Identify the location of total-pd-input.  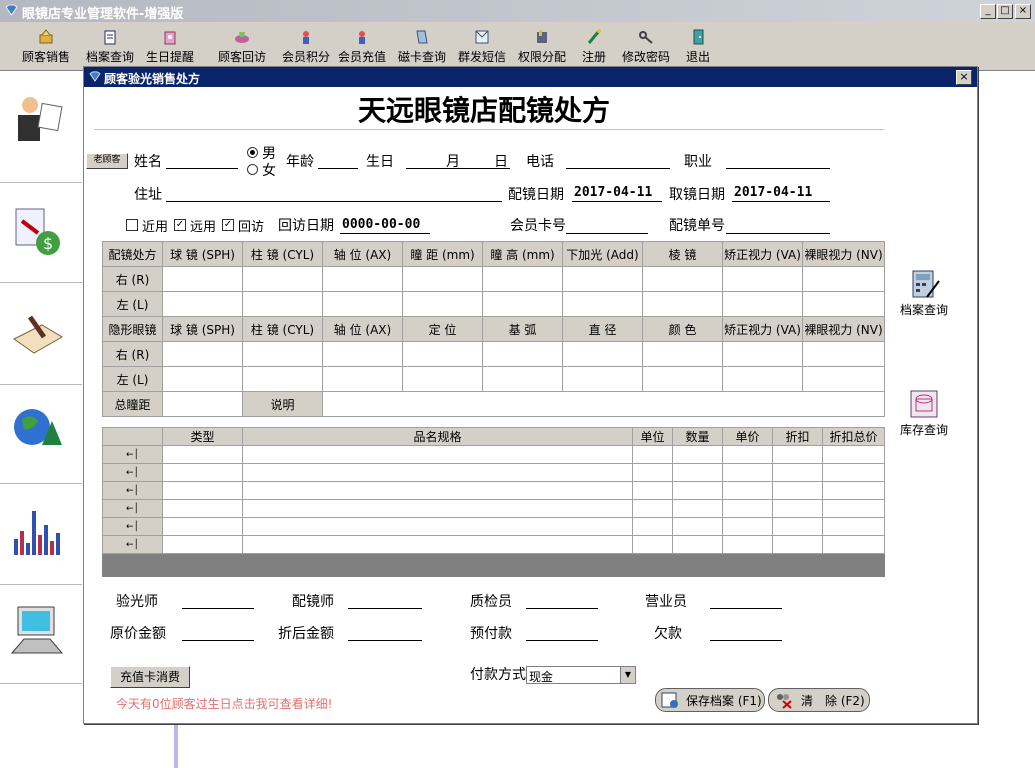
(202, 404).